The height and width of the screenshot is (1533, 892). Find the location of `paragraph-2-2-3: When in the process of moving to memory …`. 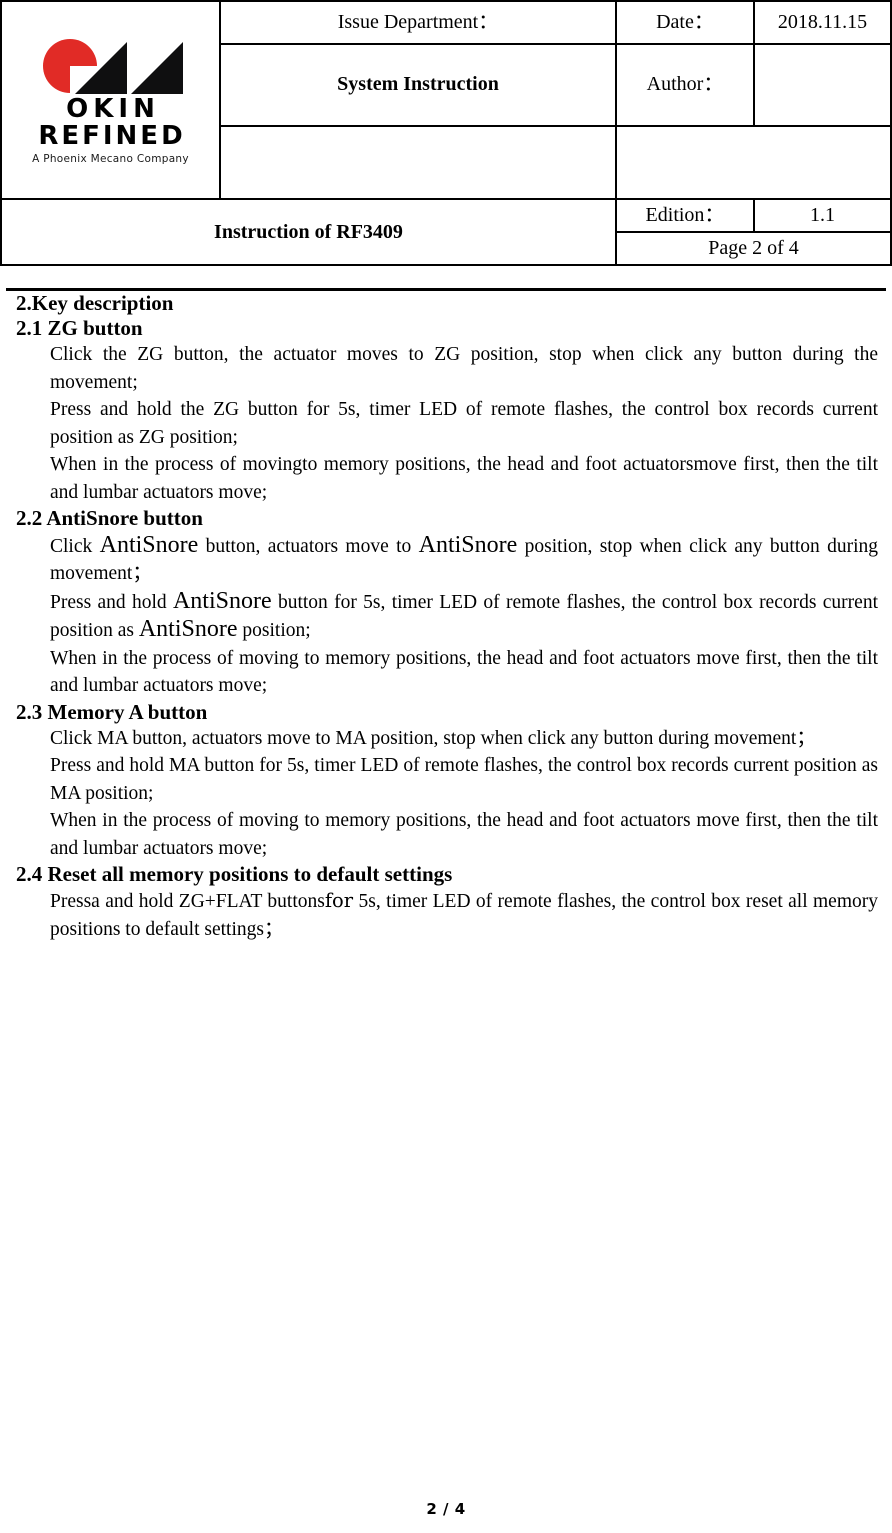

paragraph-2-2-3: When in the process of moving to memory … is located at coordinates (447, 672).